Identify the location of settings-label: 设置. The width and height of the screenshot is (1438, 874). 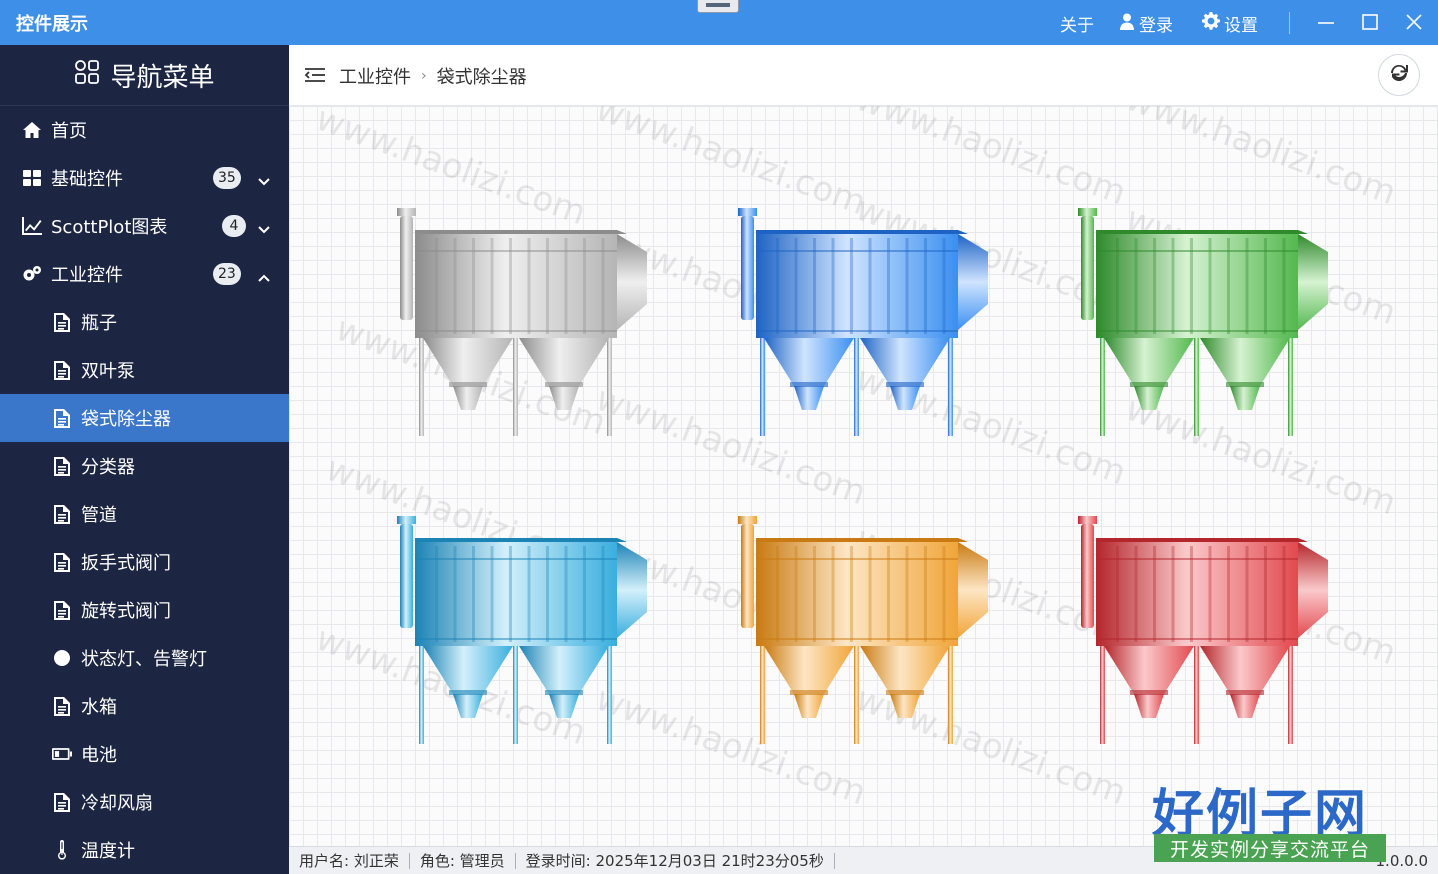
(1241, 26).